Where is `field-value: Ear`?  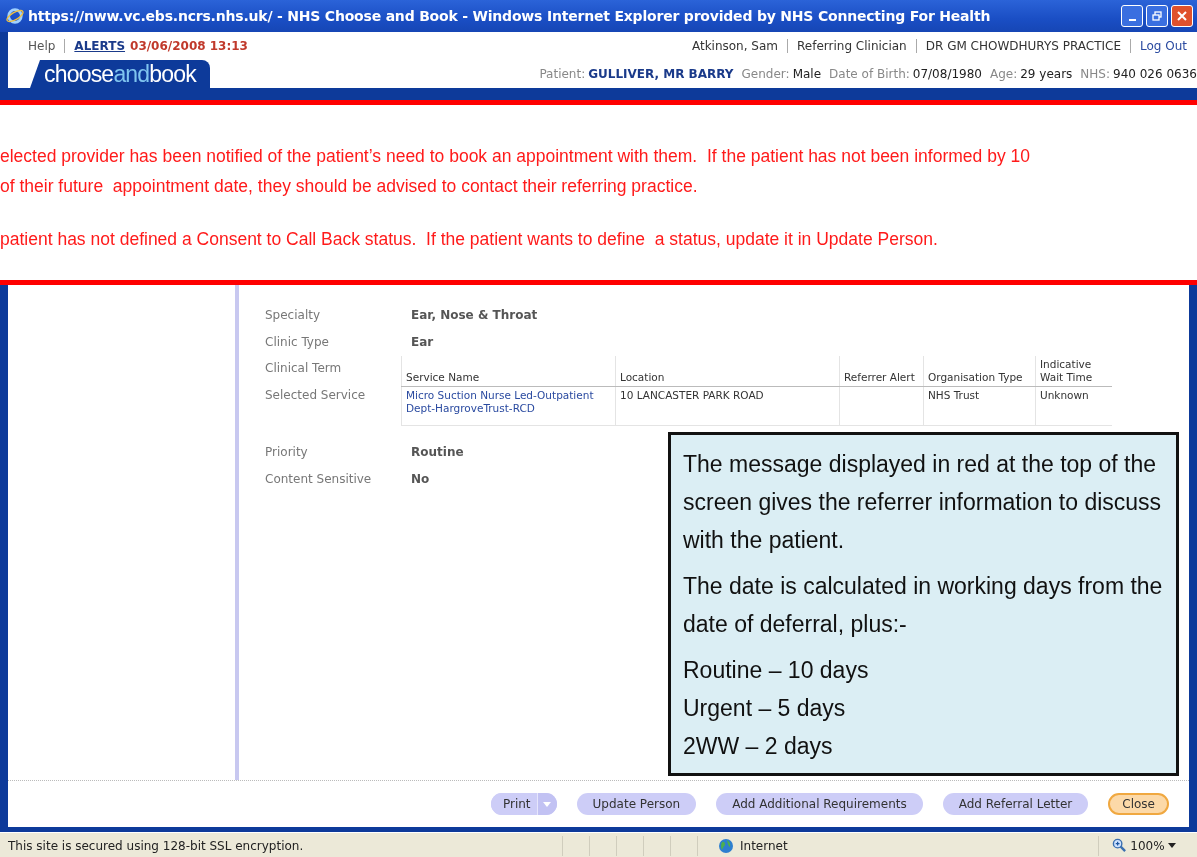
field-value: Ear is located at coordinates (422, 341).